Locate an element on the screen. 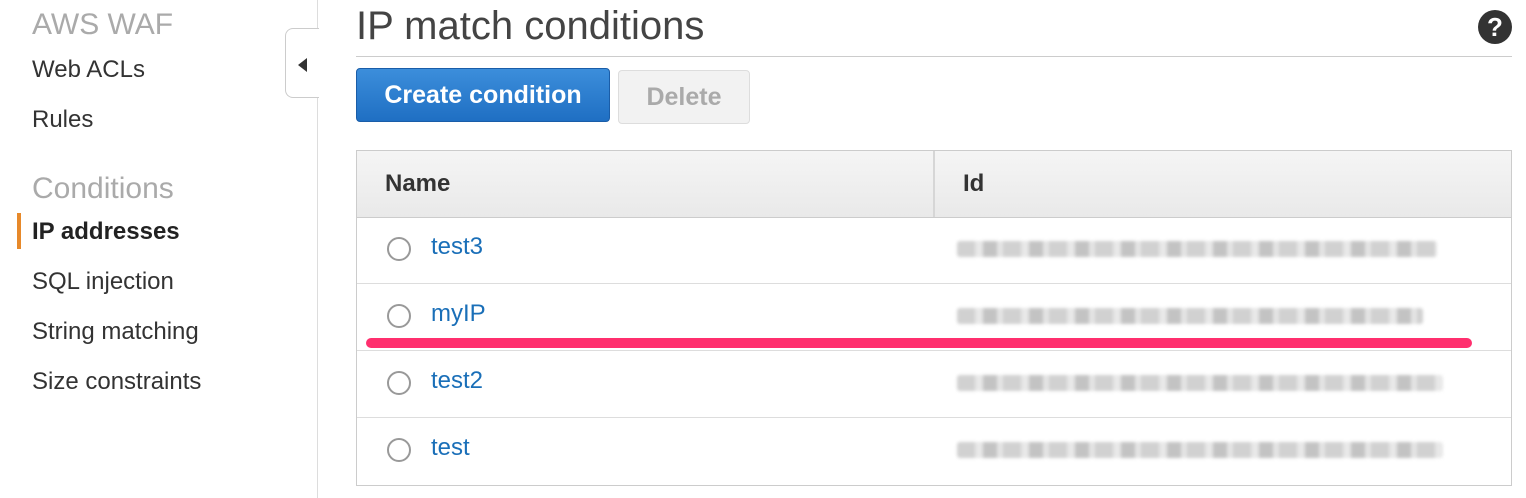 Image resolution: width=1526 pixels, height=498 pixels. title-divider is located at coordinates (934, 56).